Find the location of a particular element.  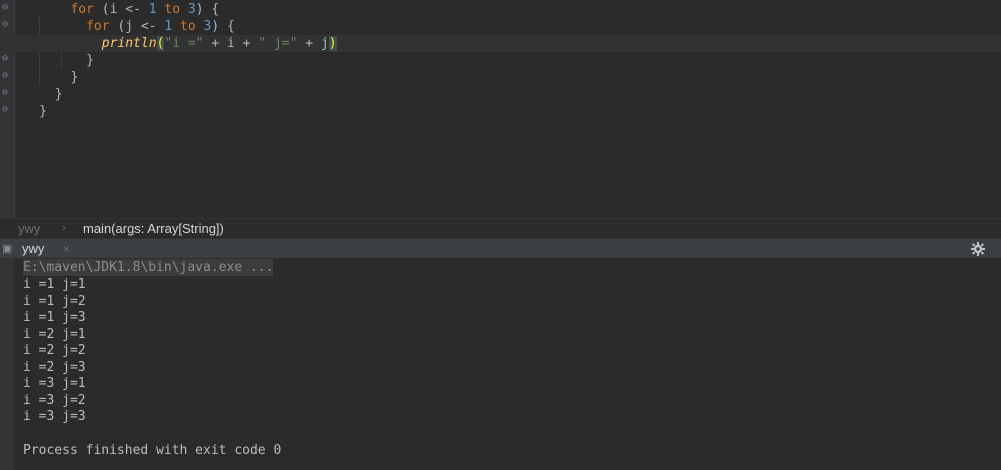

console-icon: ▣ is located at coordinates (7, 249).